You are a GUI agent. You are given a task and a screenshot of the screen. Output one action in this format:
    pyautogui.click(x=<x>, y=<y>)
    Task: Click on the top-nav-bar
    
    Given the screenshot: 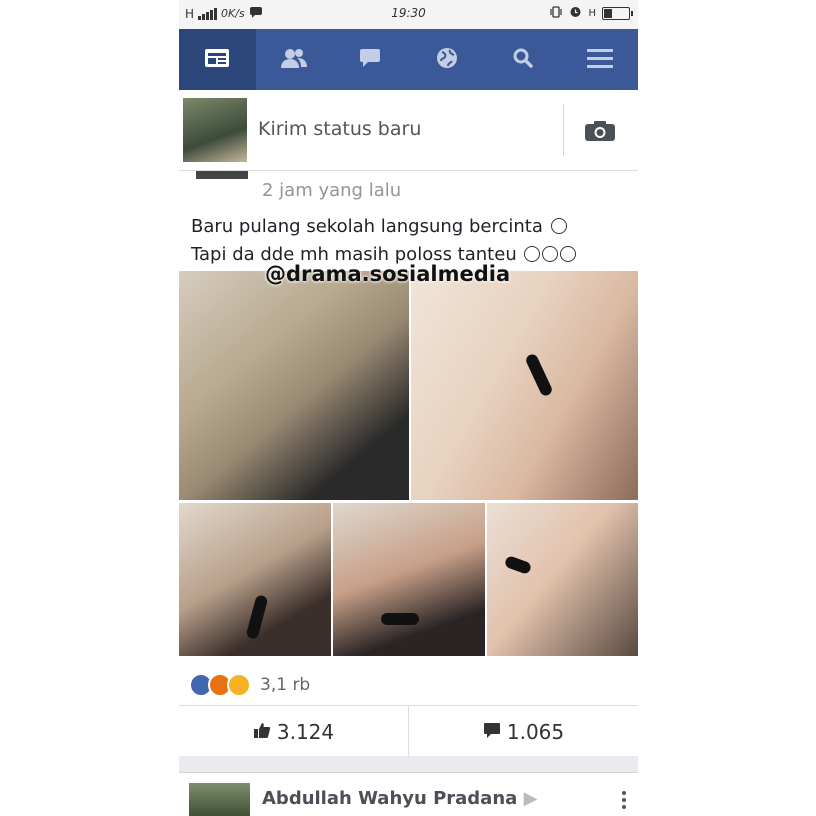 What is the action you would take?
    pyautogui.click(x=408, y=59)
    